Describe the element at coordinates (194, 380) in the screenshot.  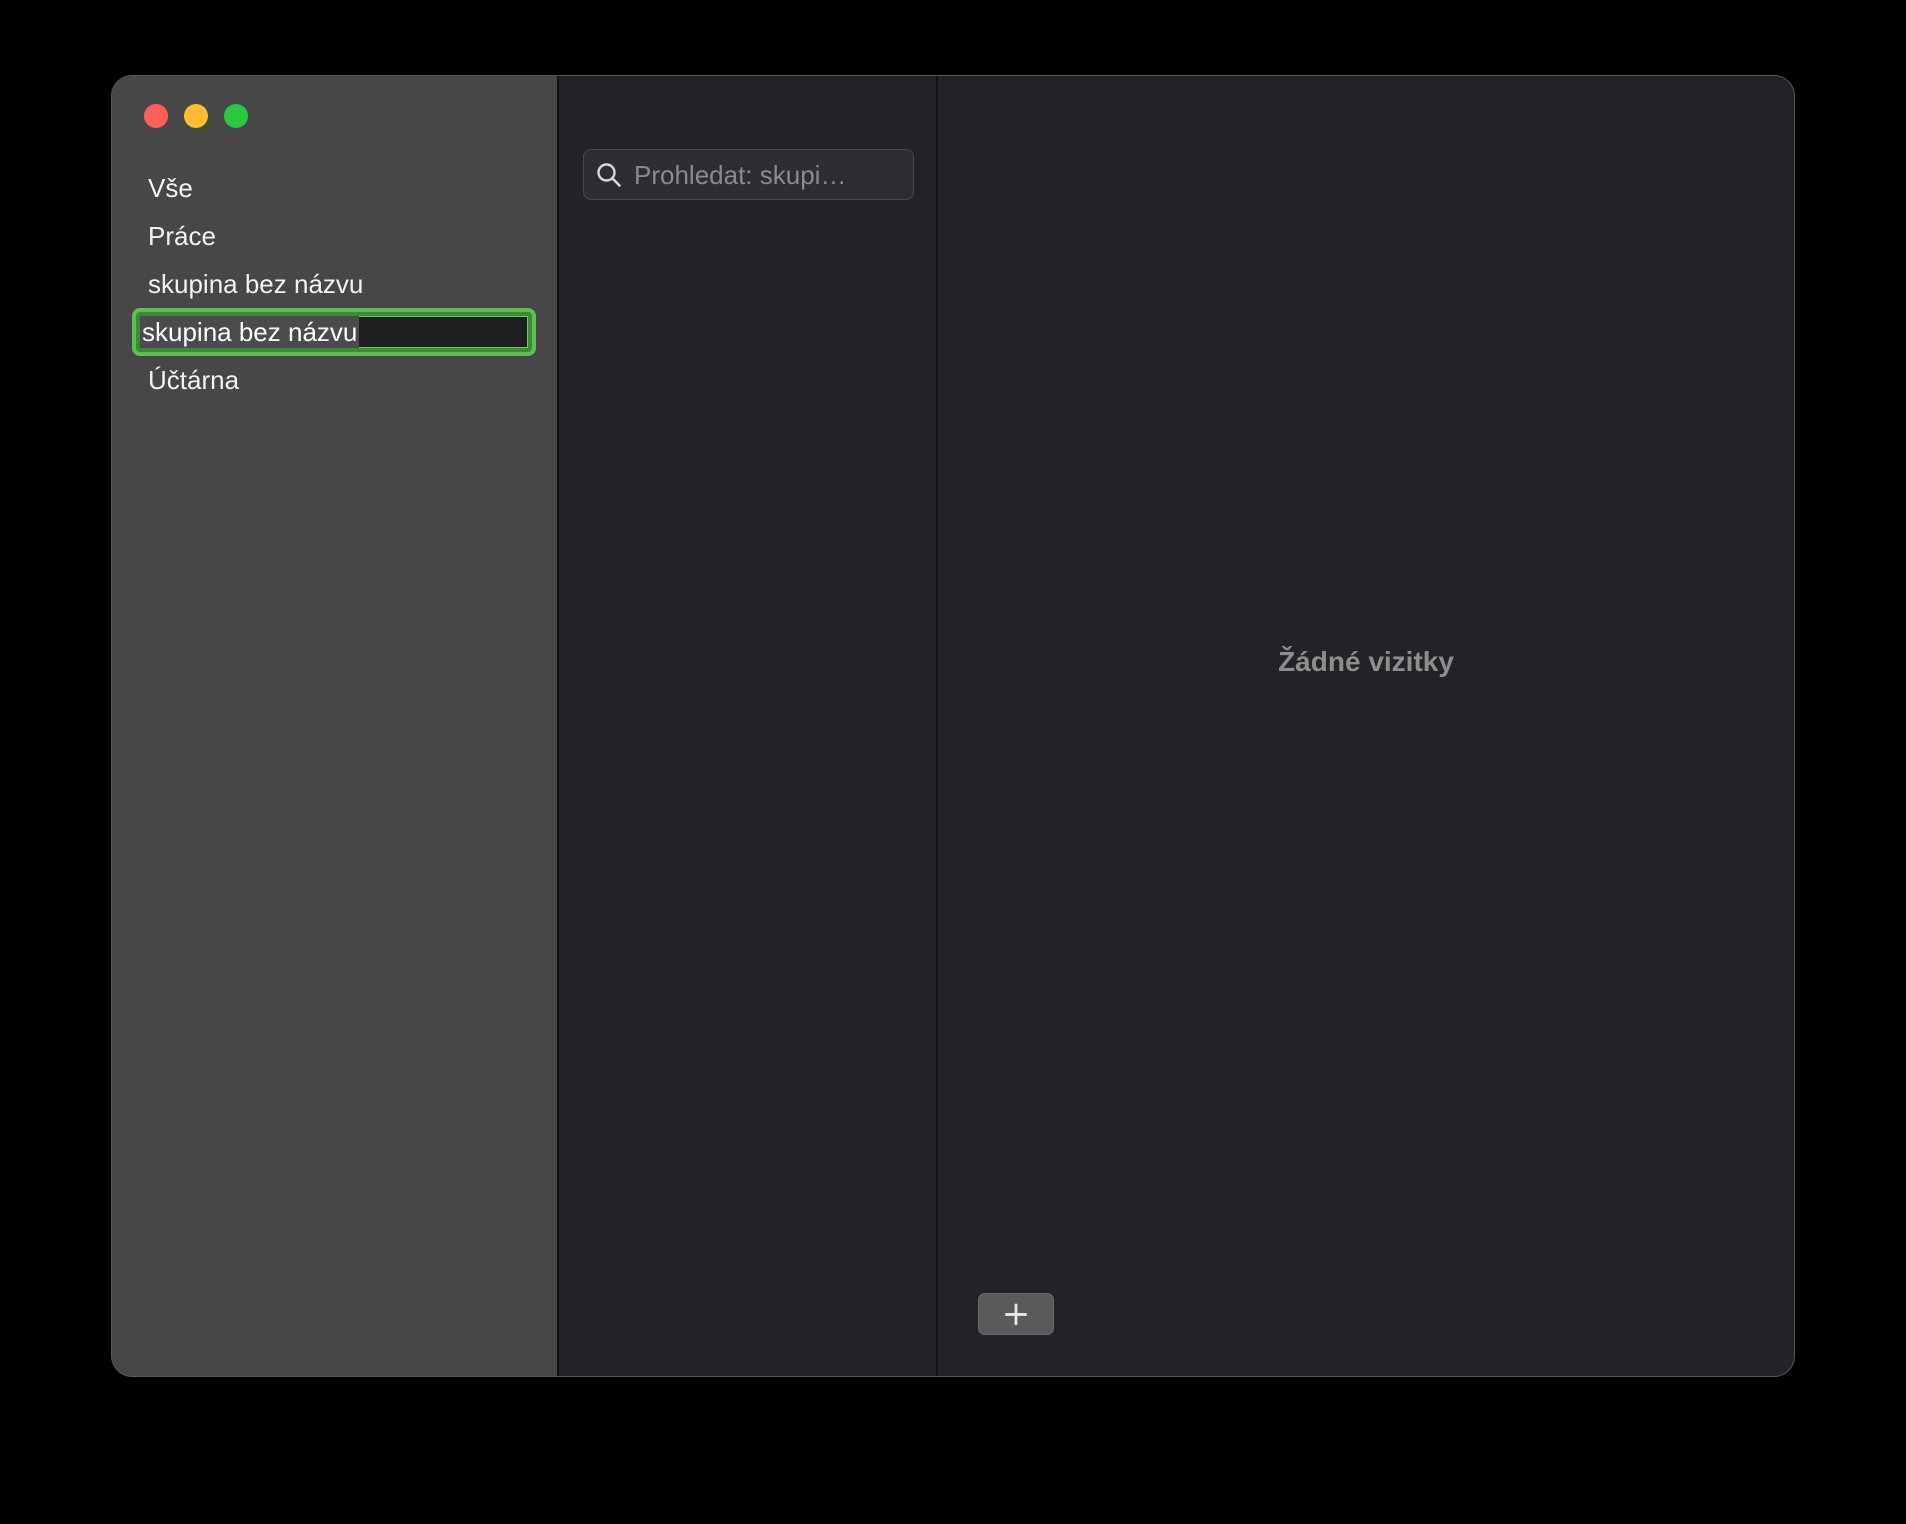
I see `group-label: Účtárna` at that location.